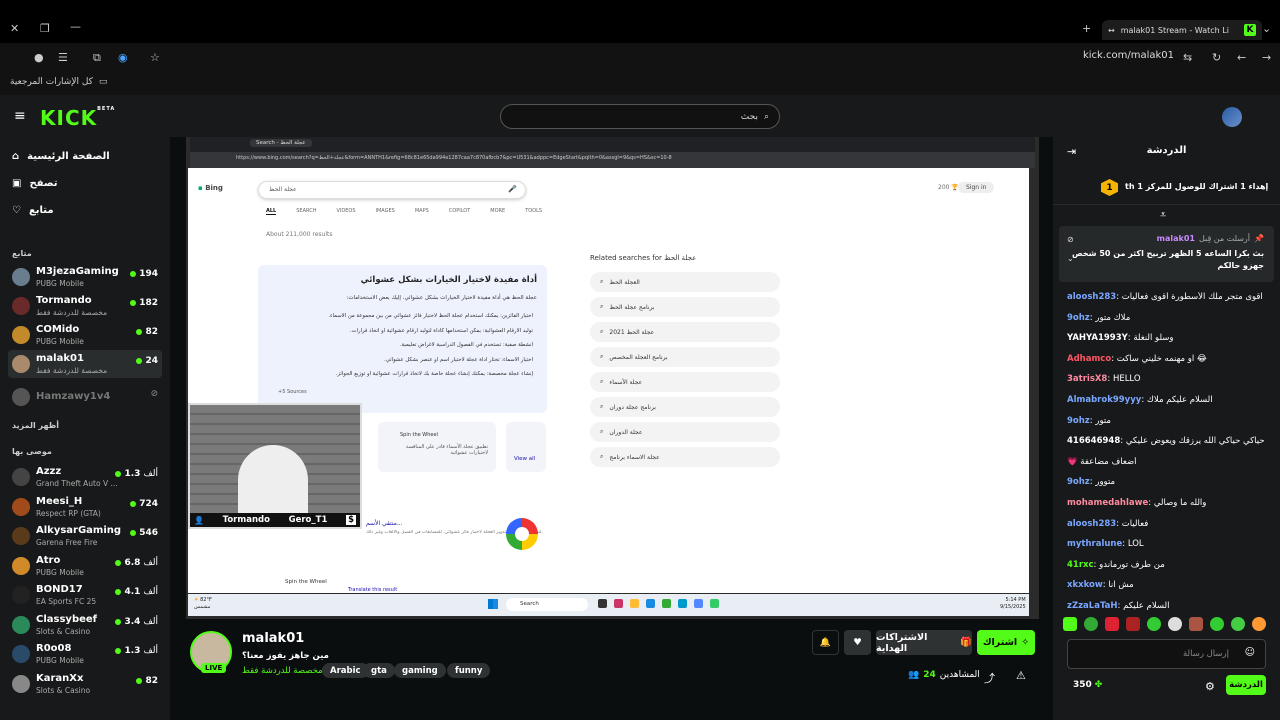 Image resolution: width=1280 pixels, height=720 pixels. Describe the element at coordinates (85, 477) in the screenshot. I see `sidebar-channel: Azzz Grand Theft Auto V ... 1.3 ألف` at that location.